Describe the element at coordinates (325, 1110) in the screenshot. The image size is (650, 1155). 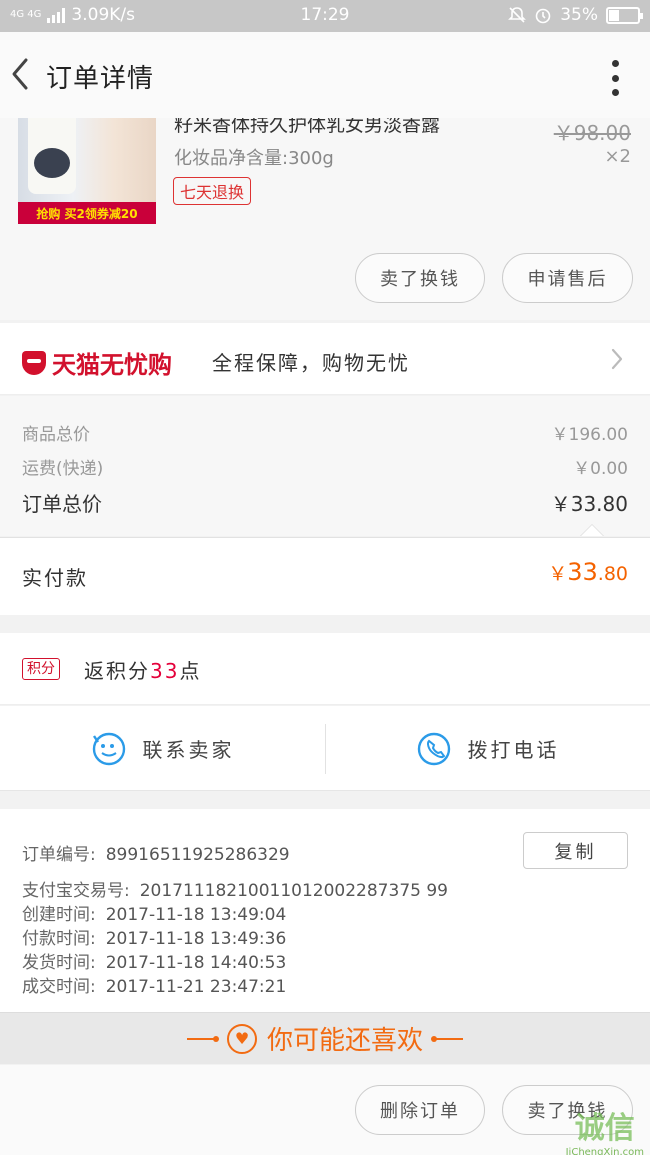
I see `bottom-action-bar: 删除订单 卖了换钱 诚信 JiChengXin.com` at that location.